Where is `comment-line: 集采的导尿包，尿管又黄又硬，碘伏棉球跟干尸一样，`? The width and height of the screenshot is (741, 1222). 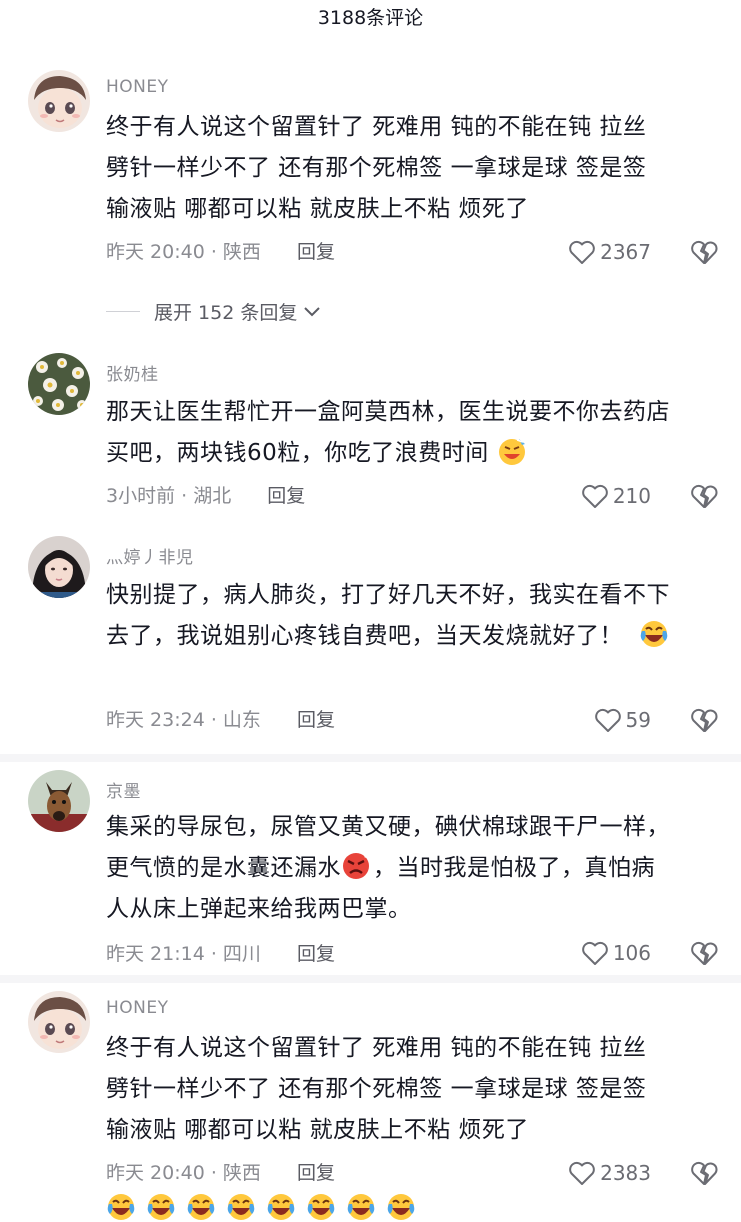
comment-line: 集采的导尿包，尿管又黄又硬，碘伏棉球跟干尸一样， is located at coordinates (388, 827).